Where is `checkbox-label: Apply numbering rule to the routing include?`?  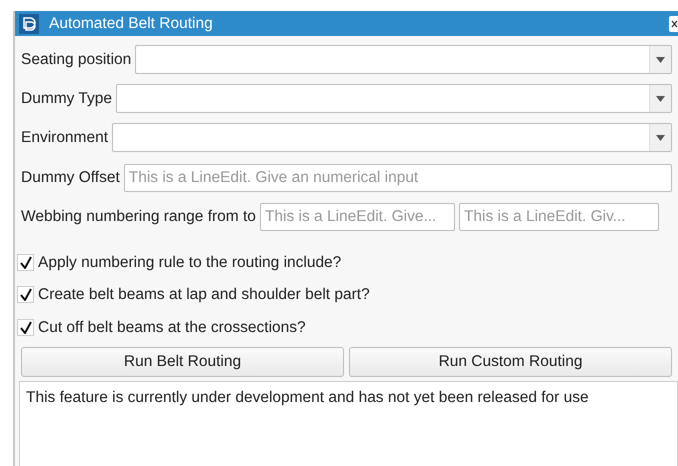 checkbox-label: Apply numbering rule to the routing include? is located at coordinates (190, 263).